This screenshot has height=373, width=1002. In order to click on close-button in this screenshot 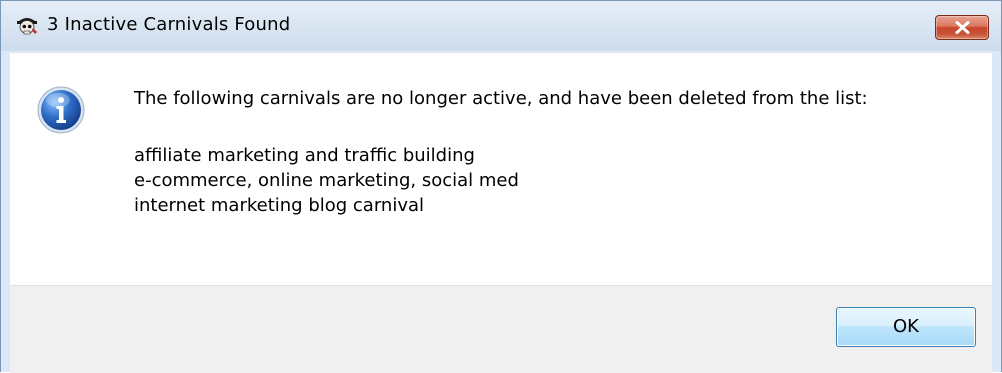, I will do `click(962, 27)`.